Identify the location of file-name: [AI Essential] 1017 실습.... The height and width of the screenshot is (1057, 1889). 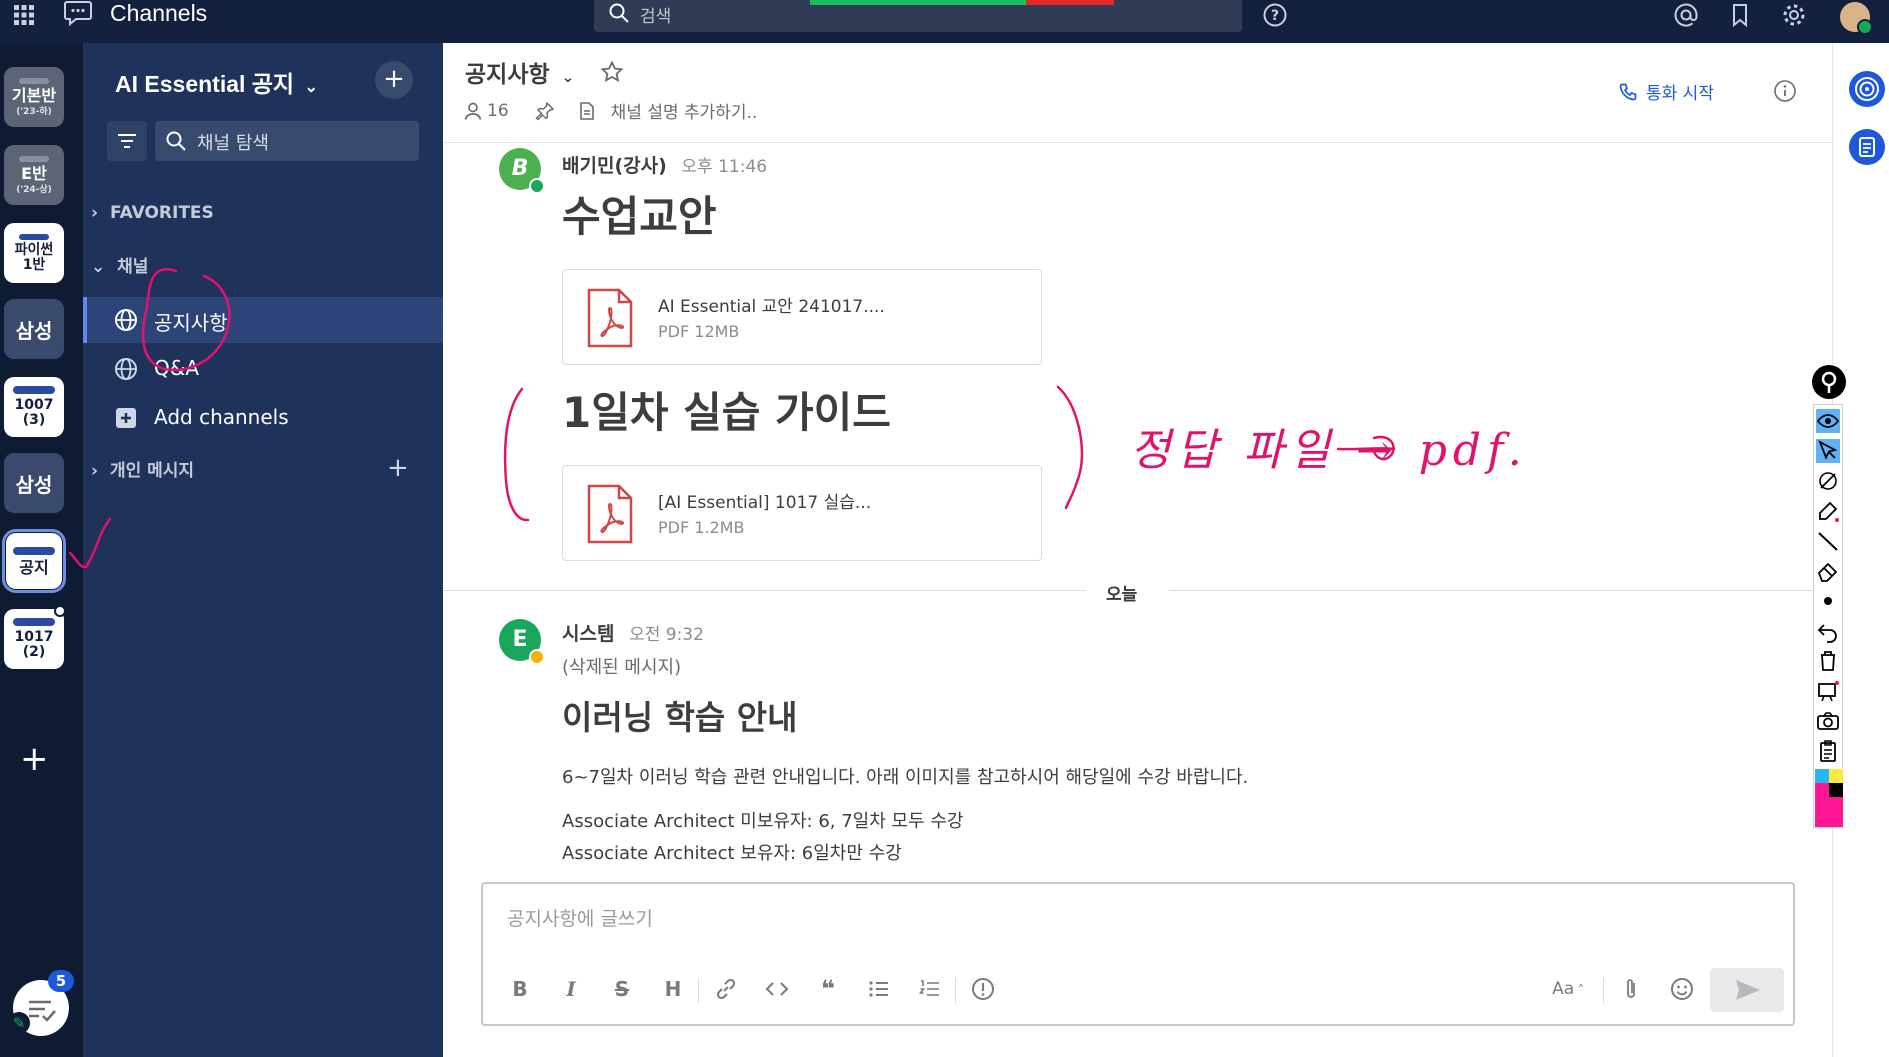
(764, 500).